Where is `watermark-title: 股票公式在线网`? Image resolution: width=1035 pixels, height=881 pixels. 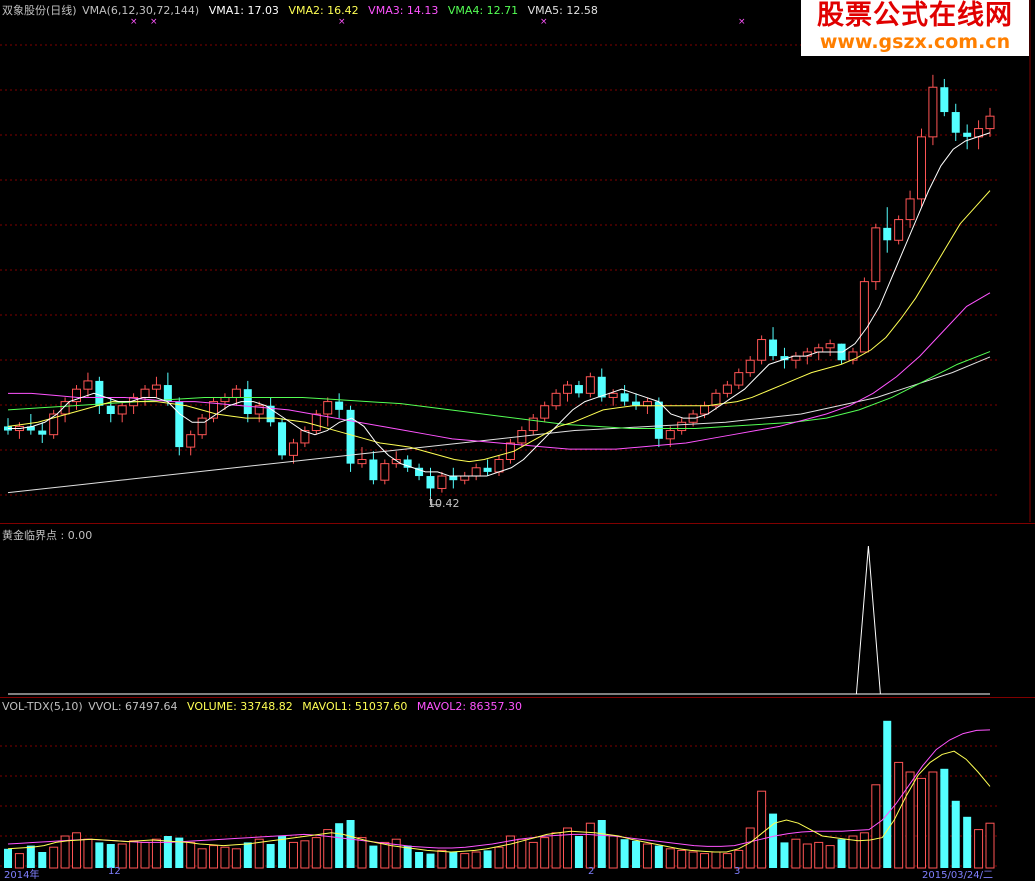 watermark-title: 股票公式在线网 is located at coordinates (915, 15).